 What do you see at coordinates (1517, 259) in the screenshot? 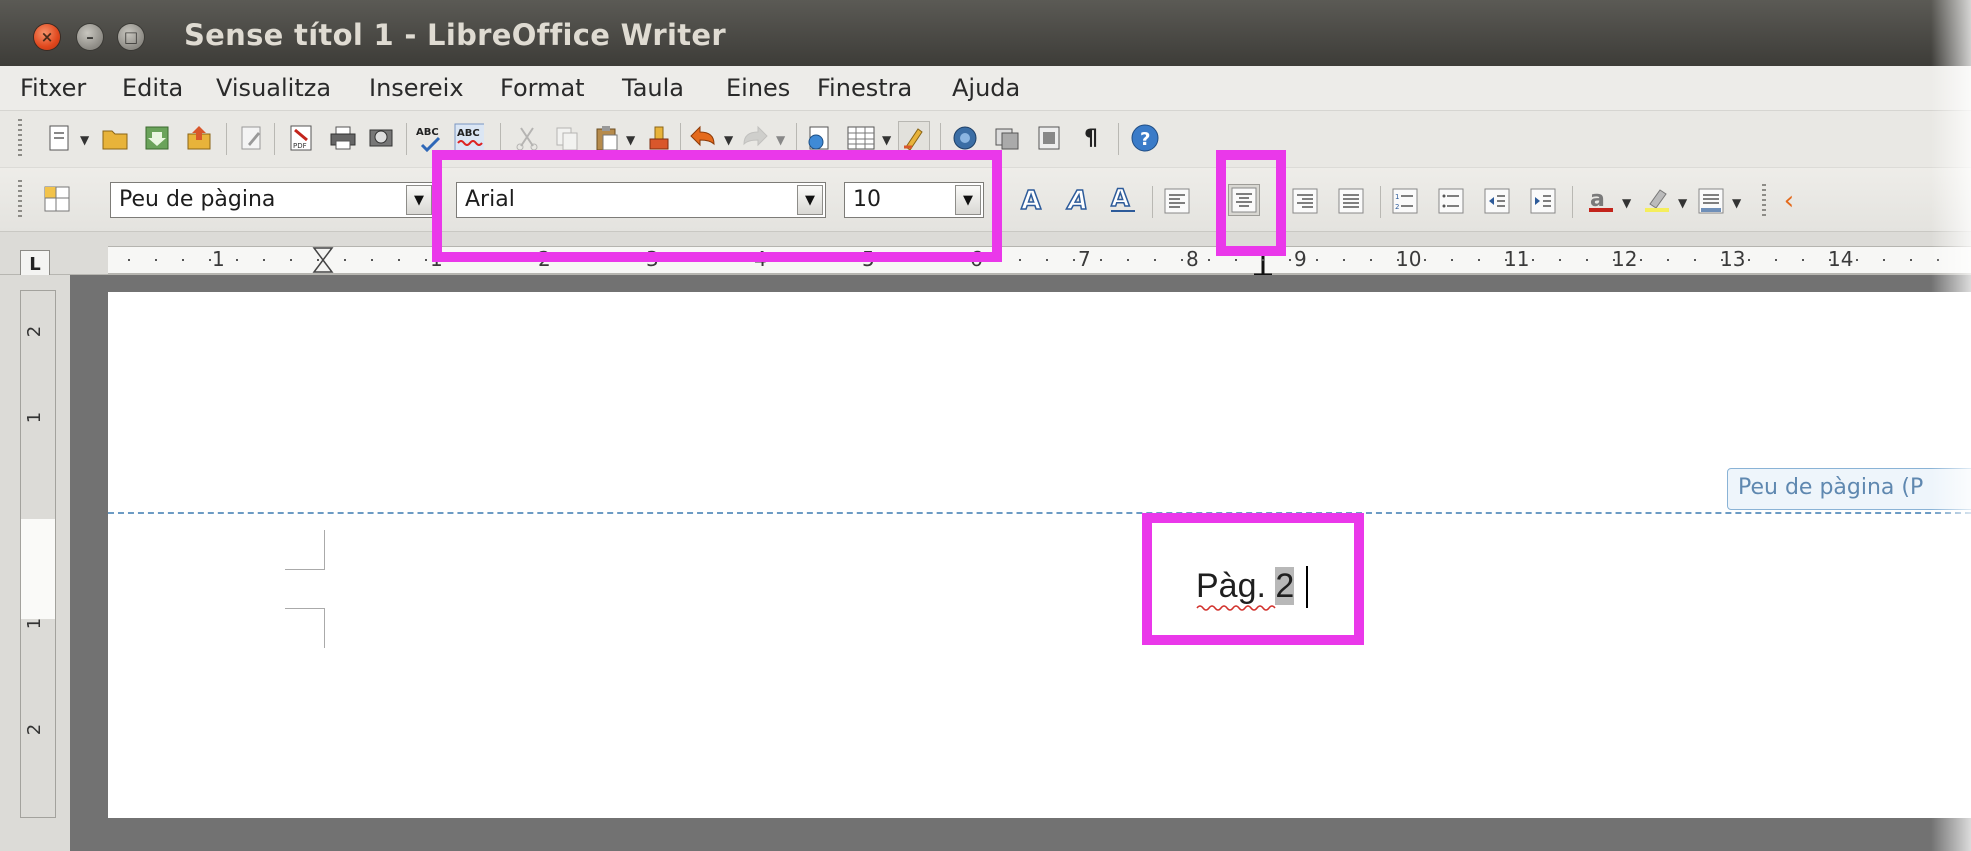
I see `ruler-number: 11` at bounding box center [1517, 259].